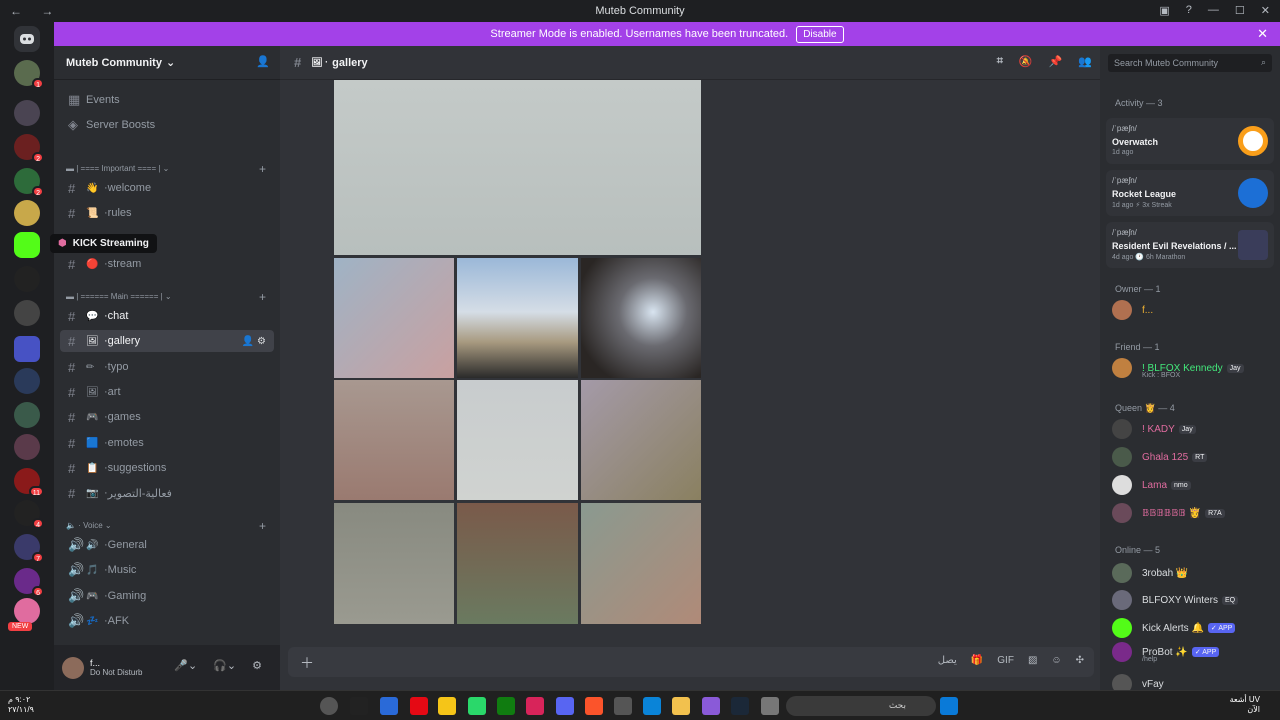  I want to click on emoji-text: يصل, so click(947, 660).